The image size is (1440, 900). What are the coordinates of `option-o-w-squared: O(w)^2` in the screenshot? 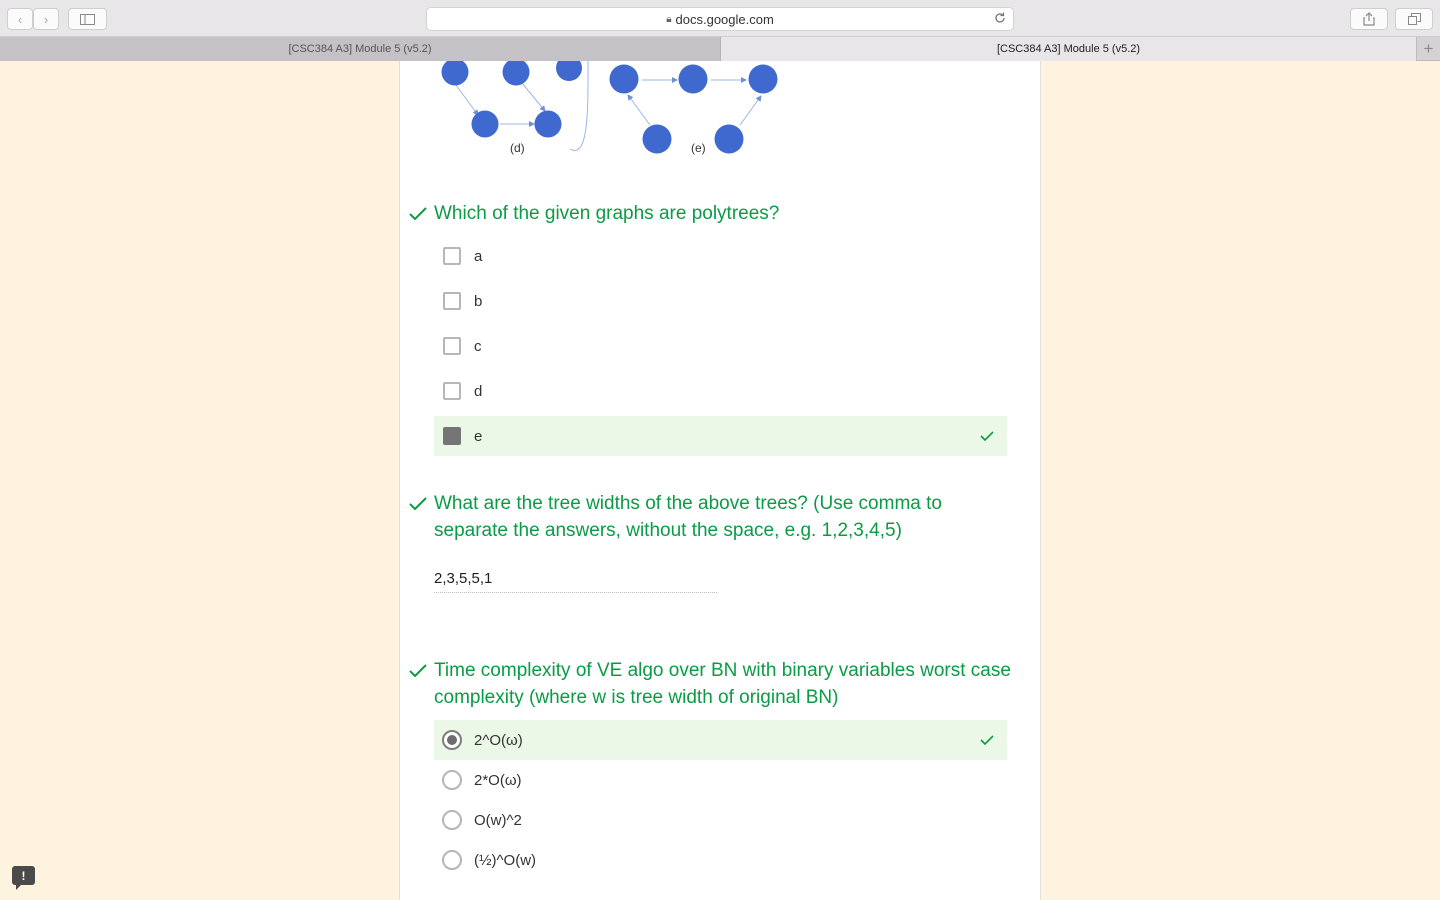 It's located at (720, 820).